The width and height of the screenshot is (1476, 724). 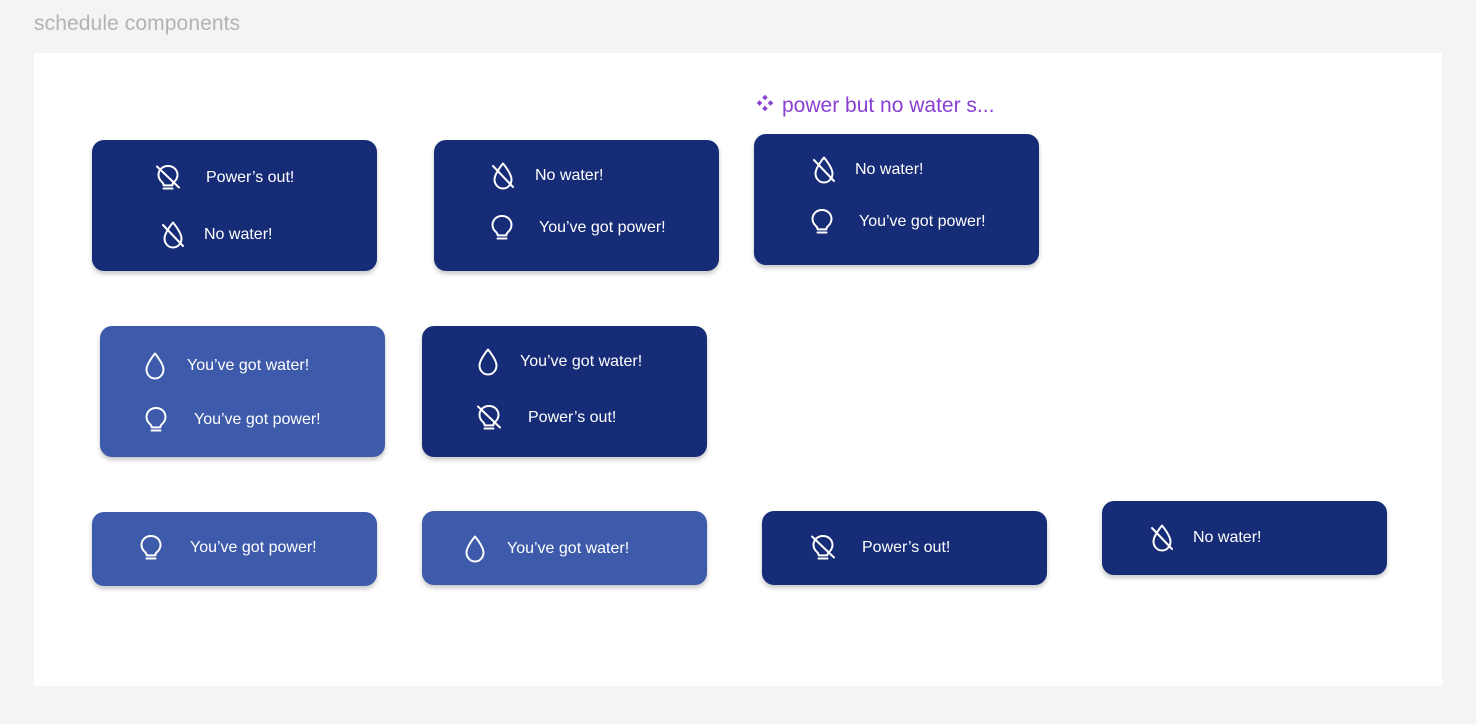 What do you see at coordinates (234, 205) in the screenshot?
I see `schedule-card-power-out-no-water: Power’s out! No water!` at bounding box center [234, 205].